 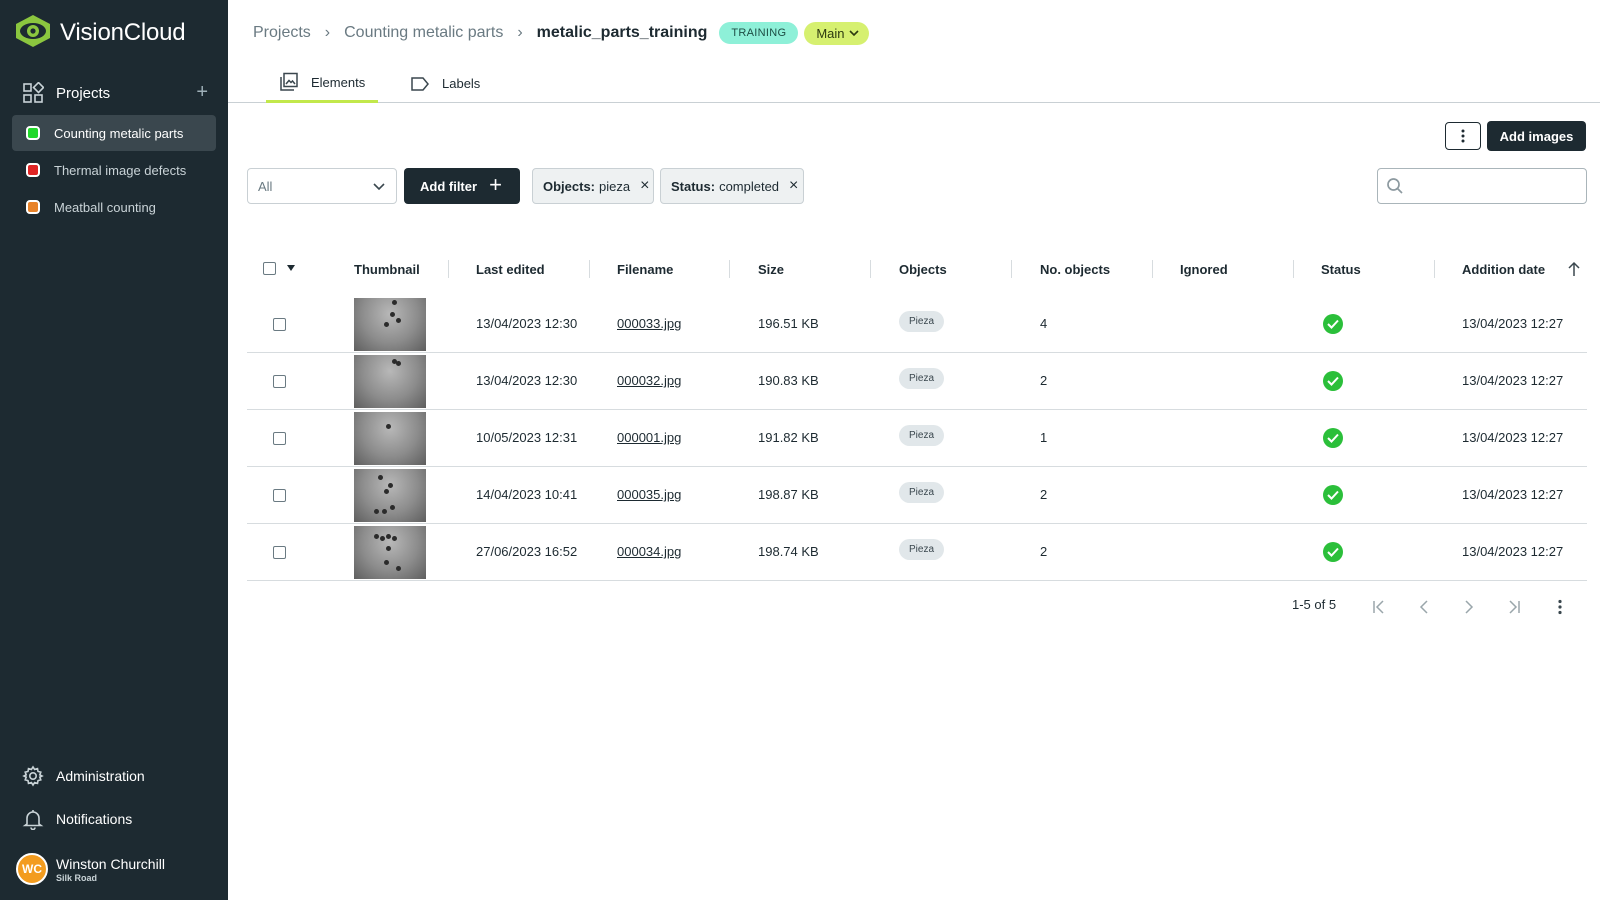 What do you see at coordinates (100, 33) in the screenshot?
I see `brand-logo: VisionCloud` at bounding box center [100, 33].